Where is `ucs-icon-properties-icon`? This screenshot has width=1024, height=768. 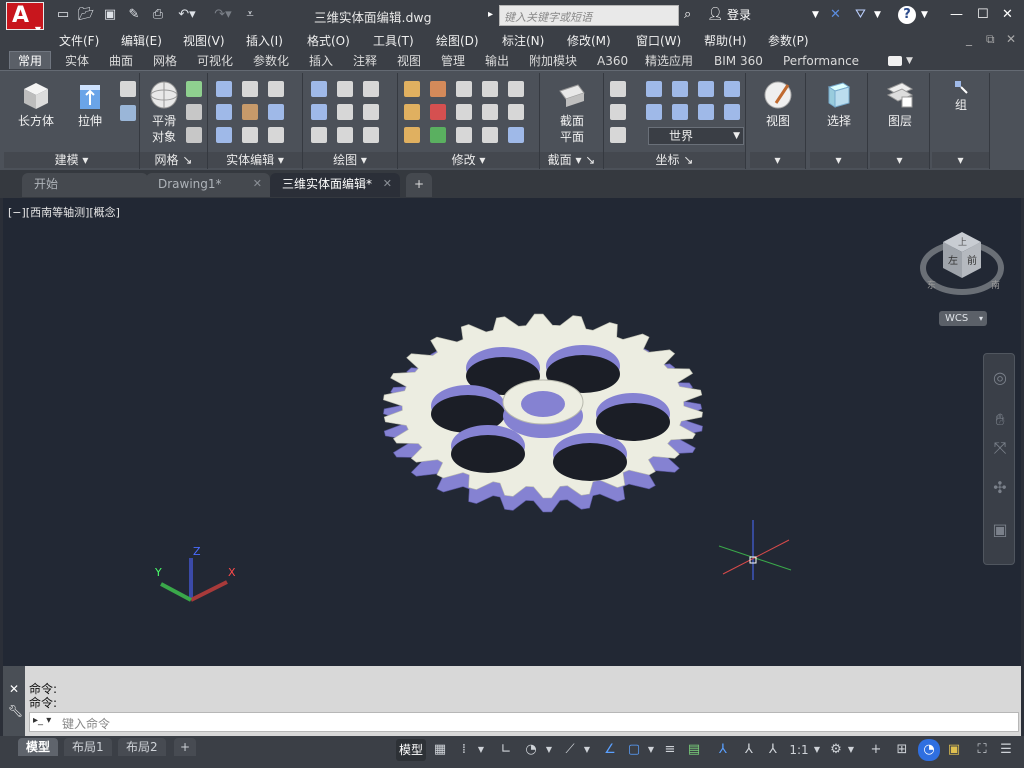 ucs-icon-properties-icon is located at coordinates (618, 135).